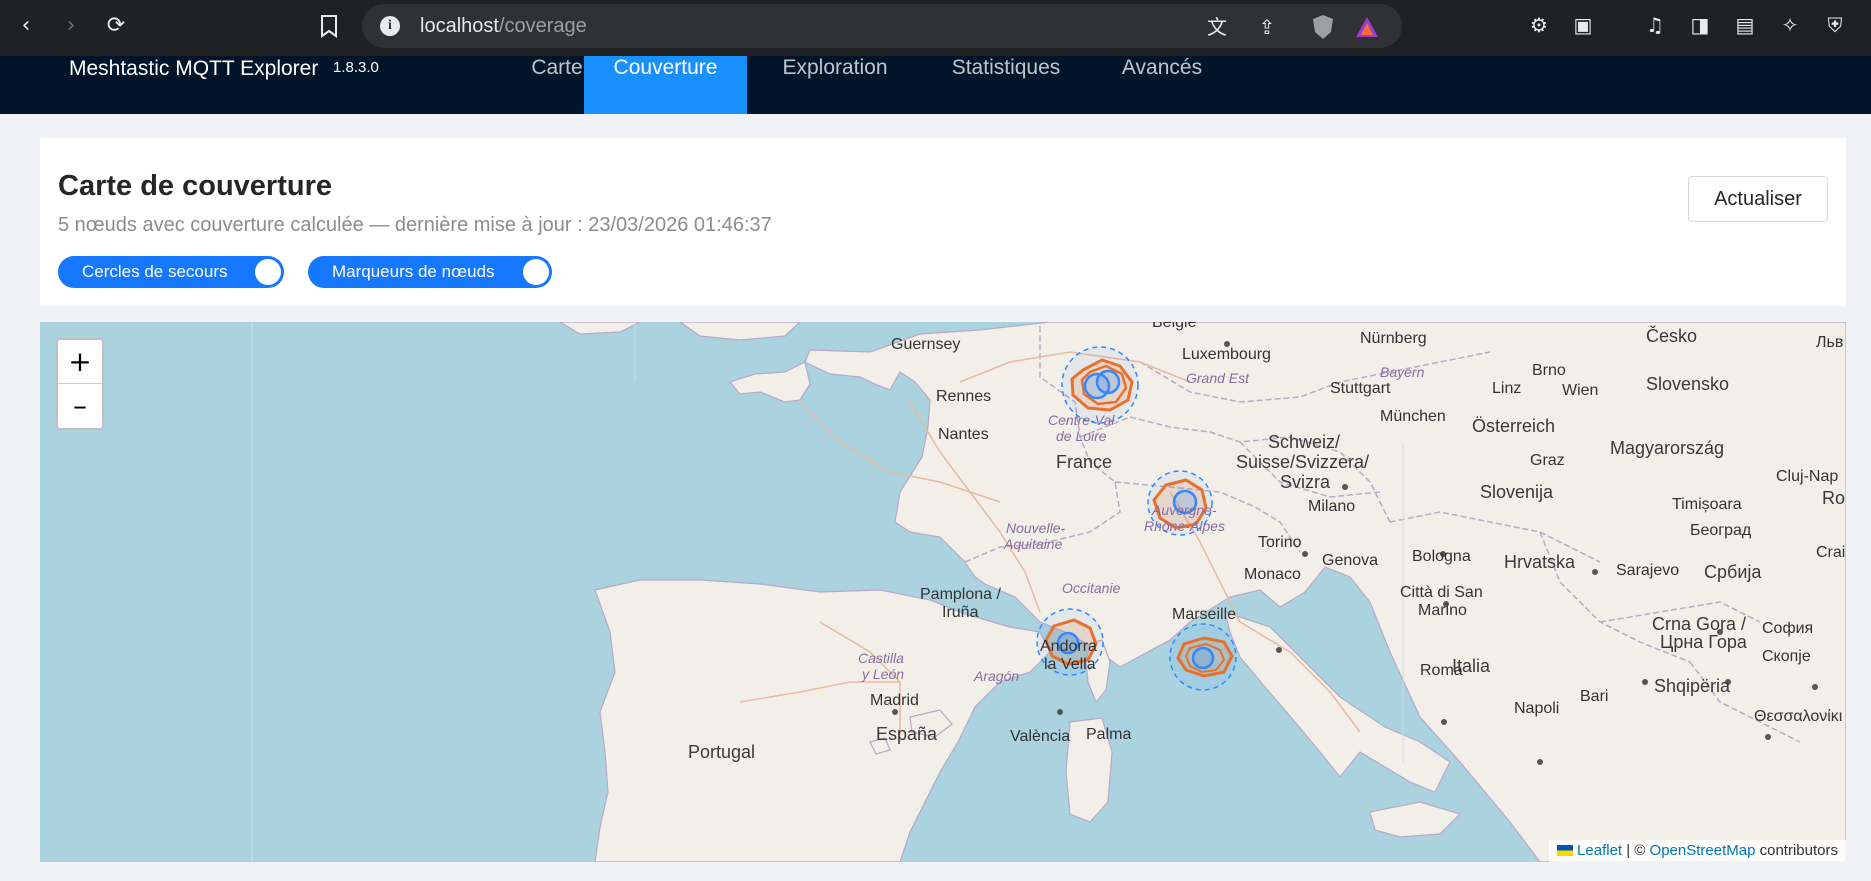 This screenshot has width=1871, height=881. Describe the element at coordinates (835, 85) in the screenshot. I see `tab-exploration: Exploration` at that location.